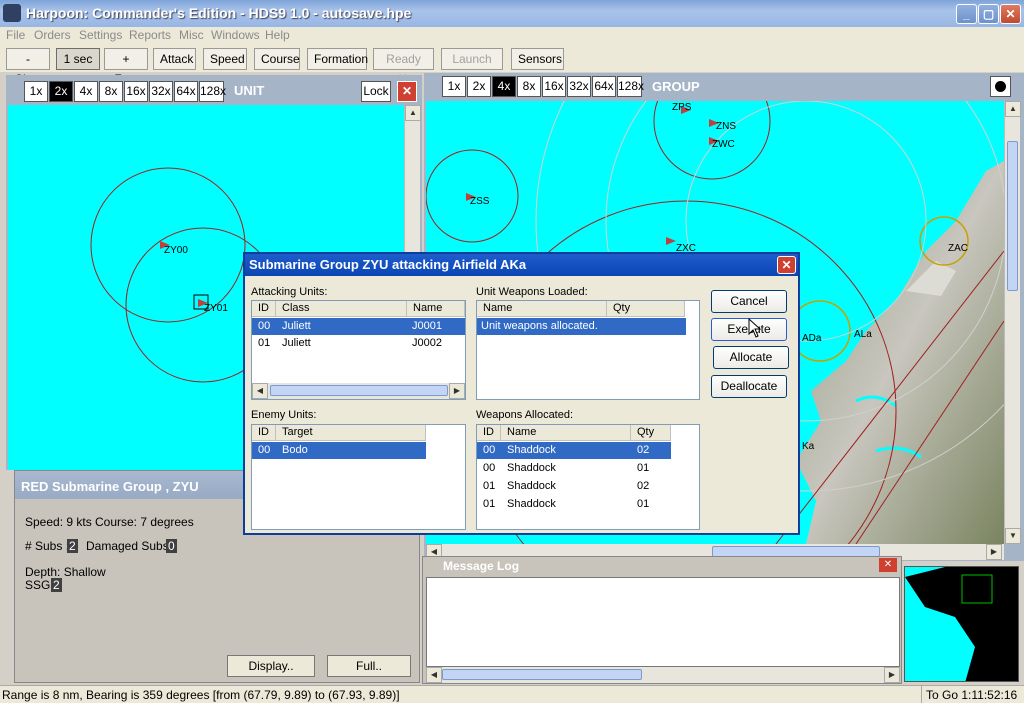 The height and width of the screenshot is (703, 1024). Describe the element at coordinates (277, 35) in the screenshot. I see `menu-help: Help` at that location.